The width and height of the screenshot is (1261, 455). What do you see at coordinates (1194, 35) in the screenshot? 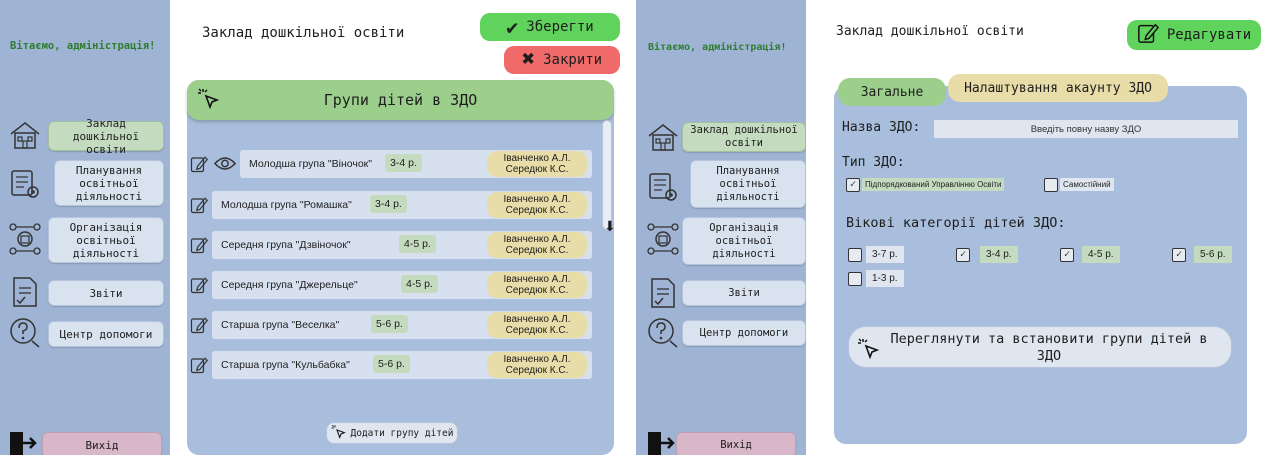
I see `edit-button: Редагувати` at bounding box center [1194, 35].